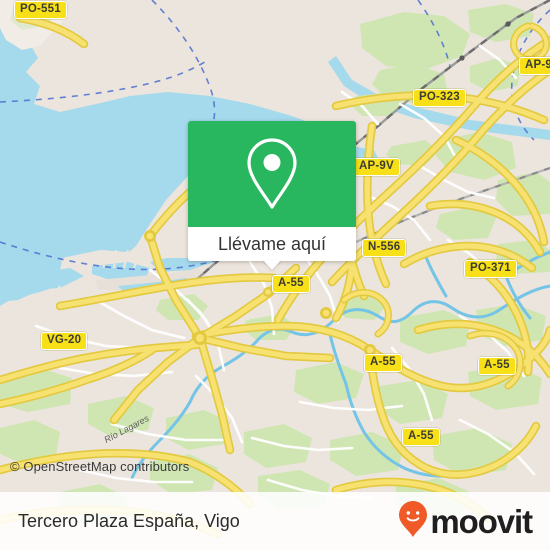 The width and height of the screenshot is (550, 550). Describe the element at coordinates (64, 341) in the screenshot. I see `road-shield-vg-20: VG-20` at that location.